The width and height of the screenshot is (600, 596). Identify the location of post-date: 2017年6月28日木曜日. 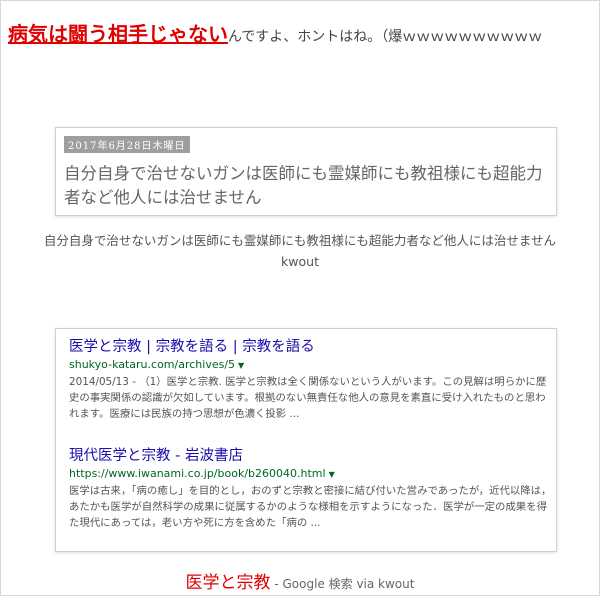
(127, 144).